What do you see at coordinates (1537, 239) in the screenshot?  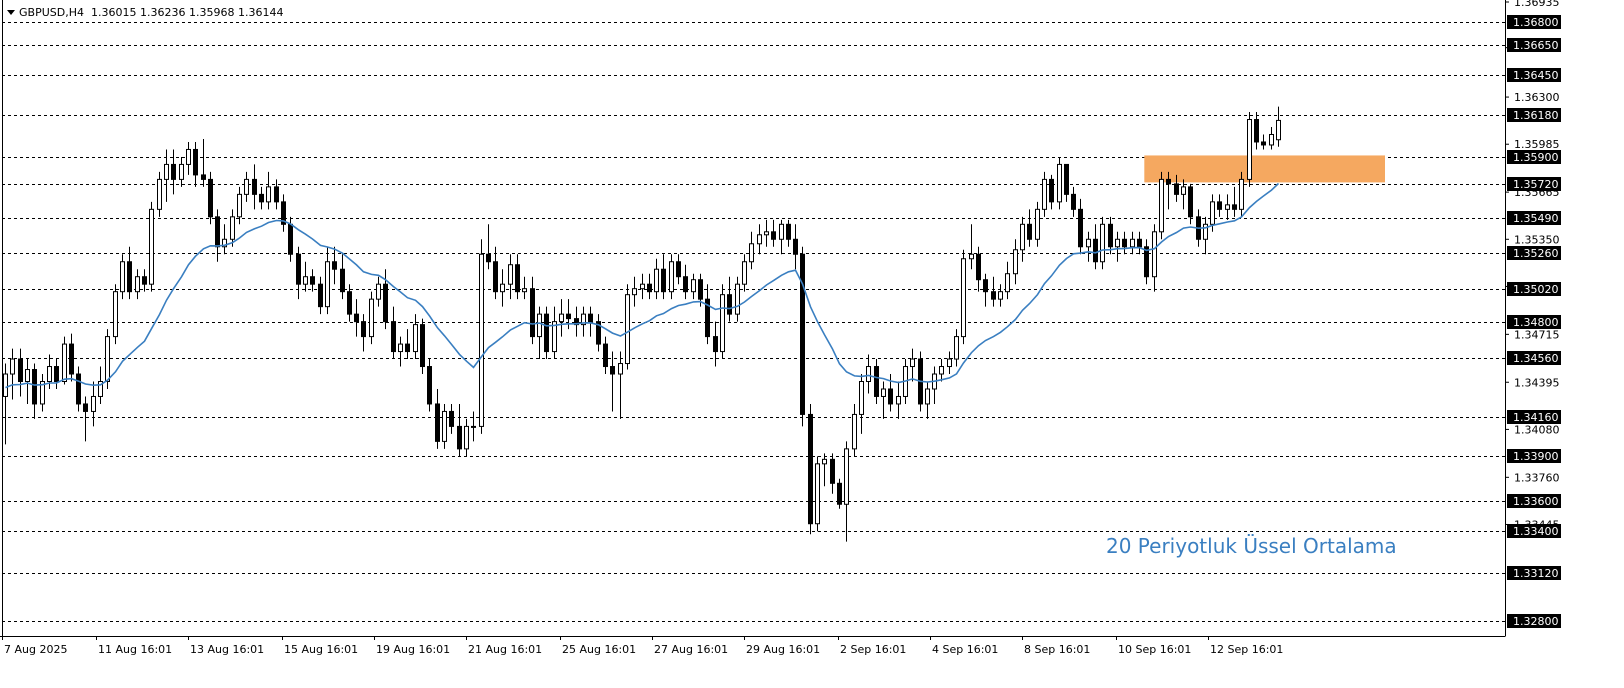 I see `price-scale-label: 1.35350` at bounding box center [1537, 239].